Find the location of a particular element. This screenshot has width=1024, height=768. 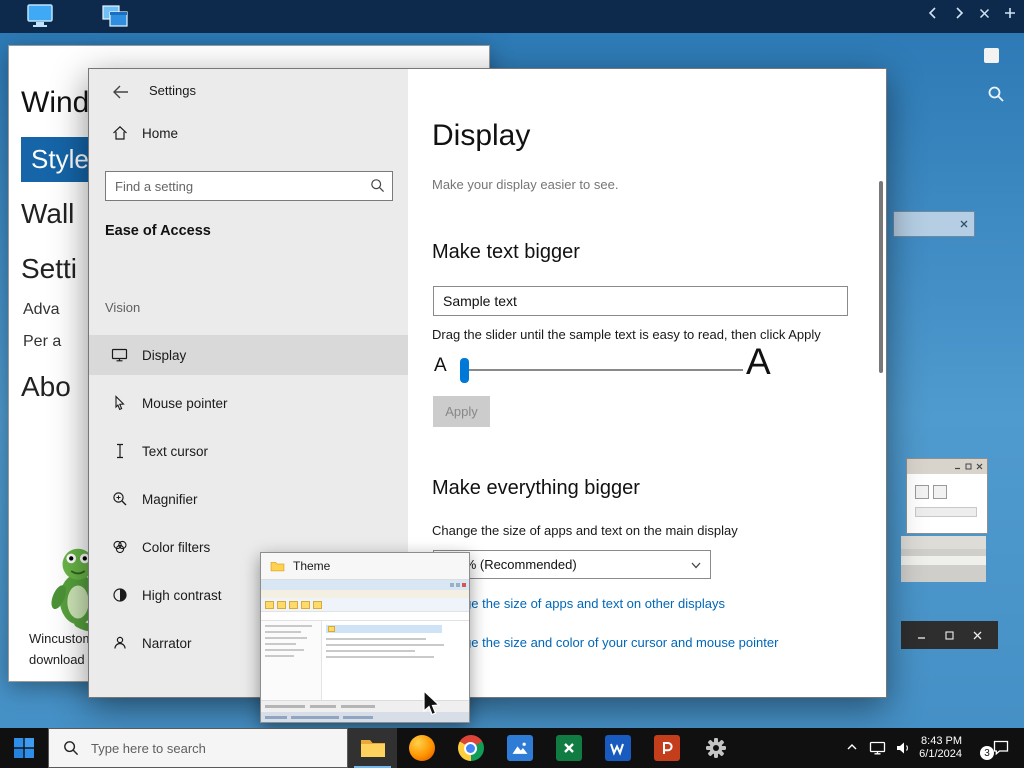

photos-icon is located at coordinates (519, 748).